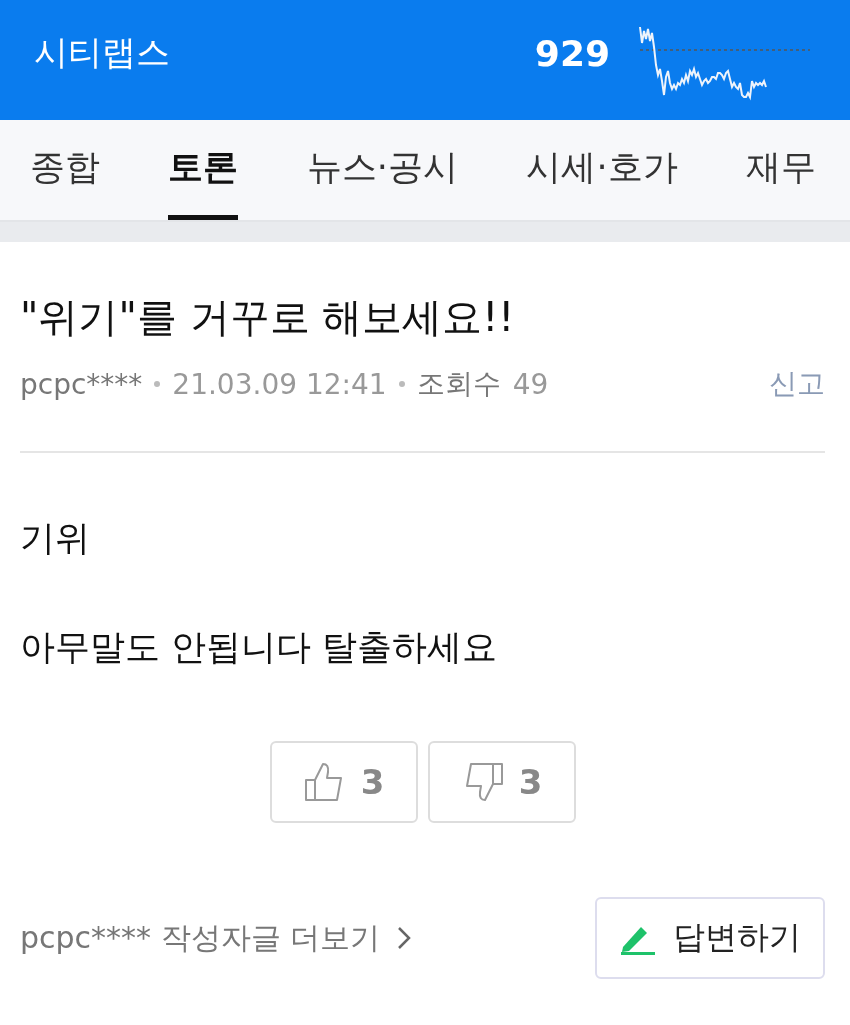 Image resolution: width=850 pixels, height=1025 pixels. Describe the element at coordinates (102, 52) in the screenshot. I see `stock-name: 시티랩스` at that location.